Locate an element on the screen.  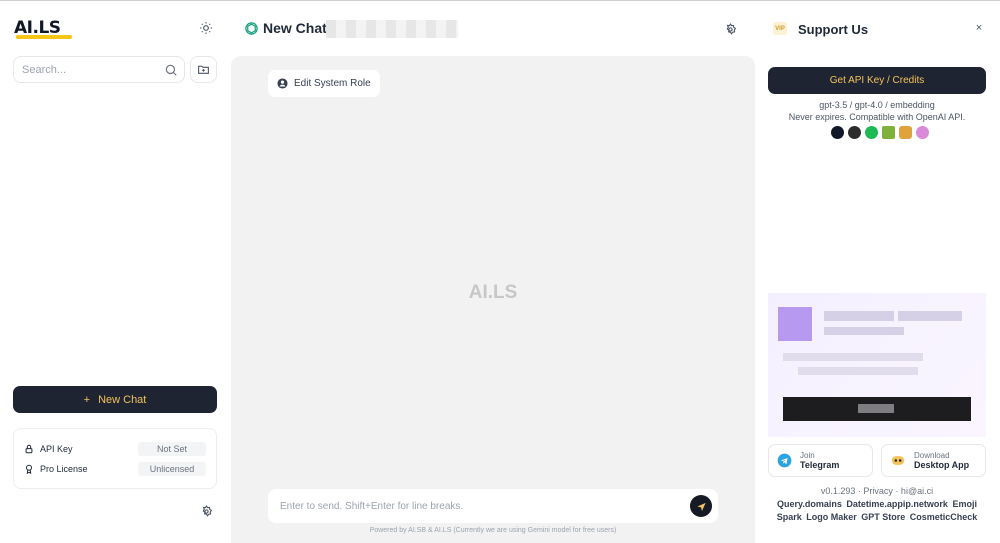
box-app-icon is located at coordinates (905, 132).